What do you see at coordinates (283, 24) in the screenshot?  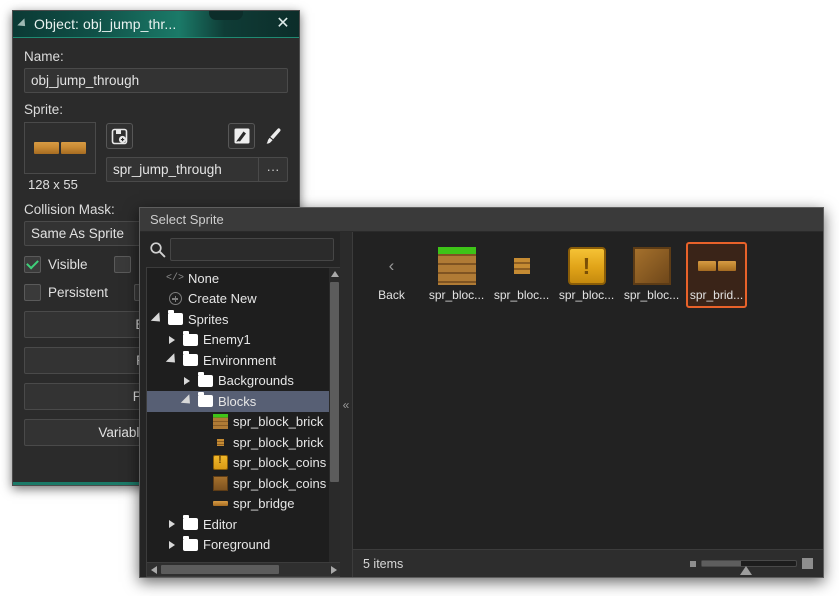 I see `close-icon: ✕` at bounding box center [283, 24].